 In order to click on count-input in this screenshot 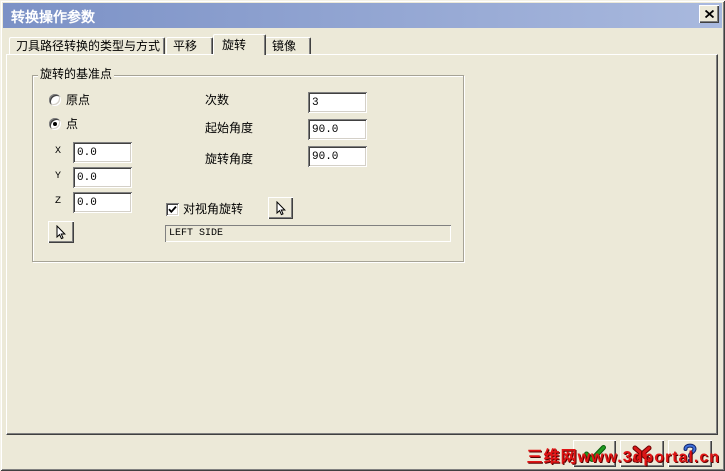, I will do `click(337, 102)`.